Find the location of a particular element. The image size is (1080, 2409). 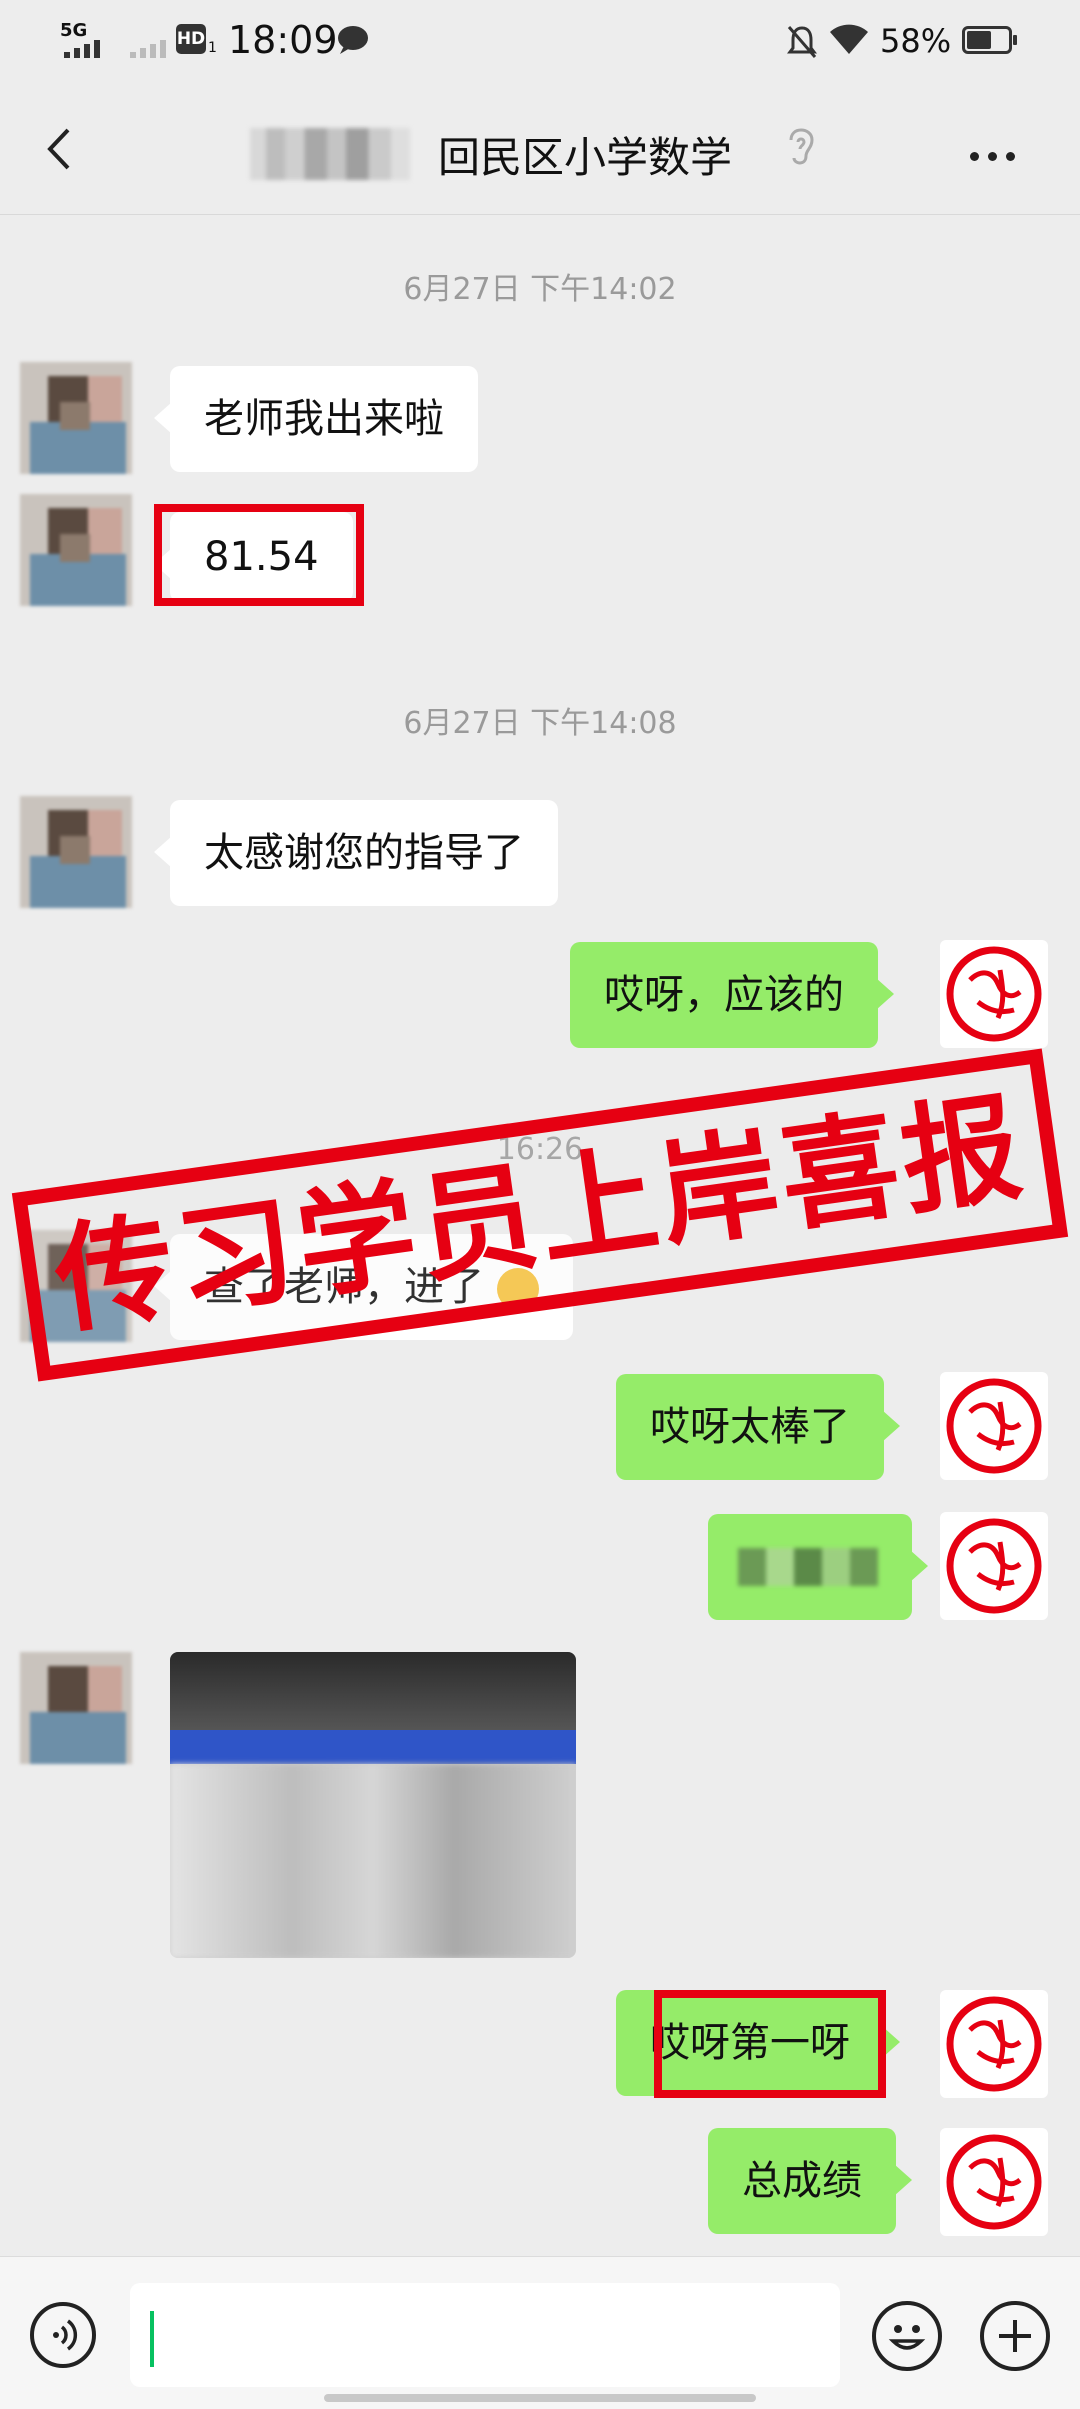

earpiece-mode-icon is located at coordinates (801, 146).